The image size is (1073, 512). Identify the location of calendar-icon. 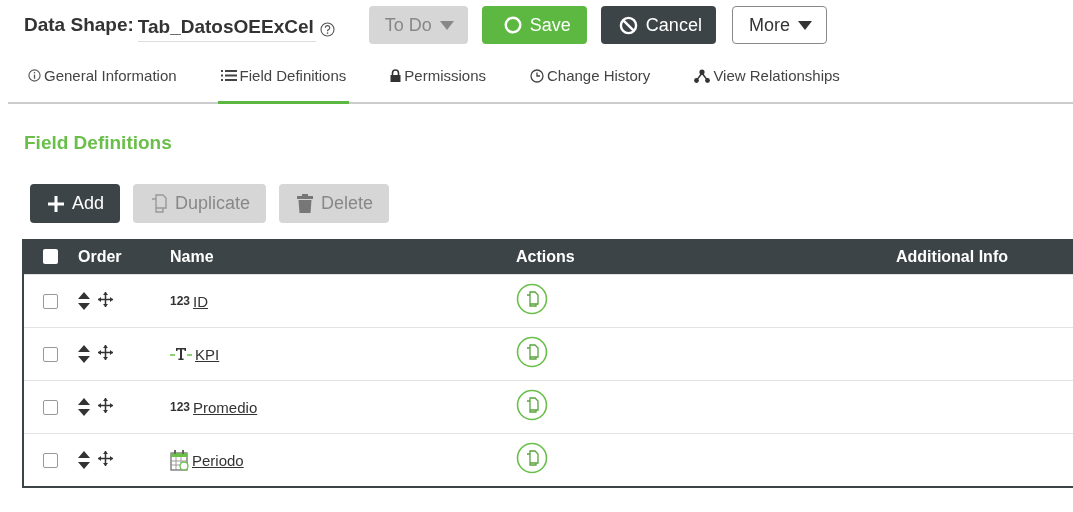
(179, 460).